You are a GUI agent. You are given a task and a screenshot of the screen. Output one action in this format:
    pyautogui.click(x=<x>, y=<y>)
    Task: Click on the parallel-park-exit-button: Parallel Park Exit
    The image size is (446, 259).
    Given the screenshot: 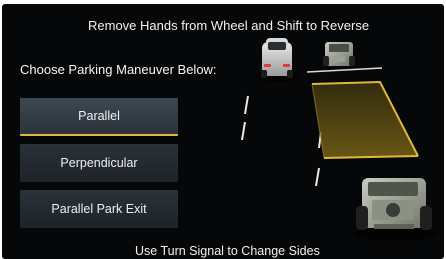 What is the action you would take?
    pyautogui.click(x=99, y=209)
    